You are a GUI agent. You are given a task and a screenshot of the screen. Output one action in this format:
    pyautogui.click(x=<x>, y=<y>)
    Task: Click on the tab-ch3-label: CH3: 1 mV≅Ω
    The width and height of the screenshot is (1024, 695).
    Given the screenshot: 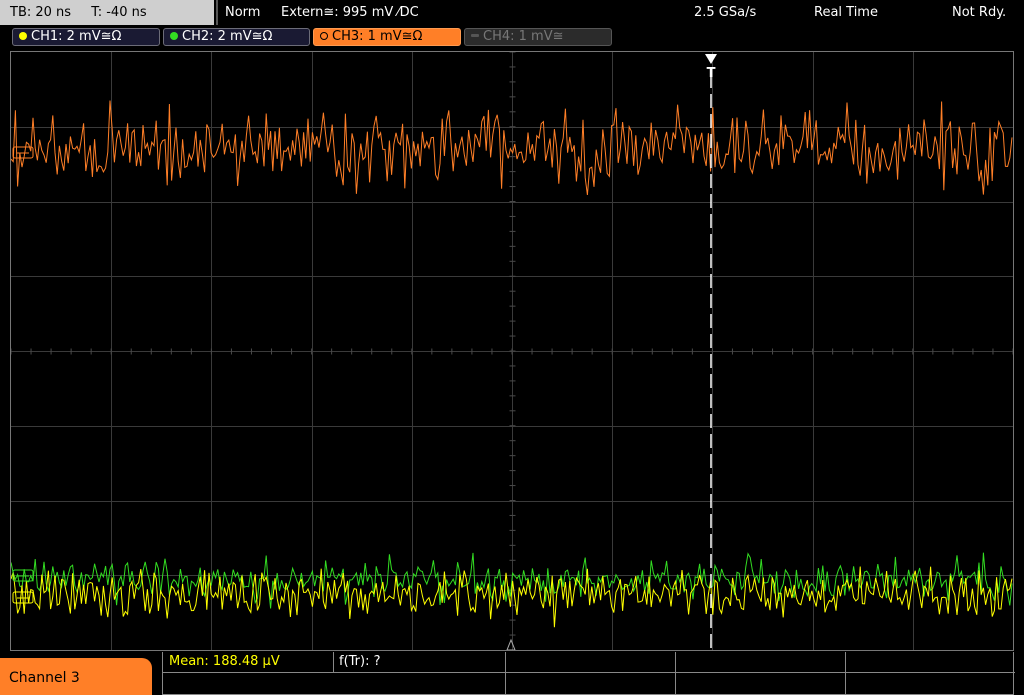 What is the action you would take?
    pyautogui.click(x=377, y=36)
    